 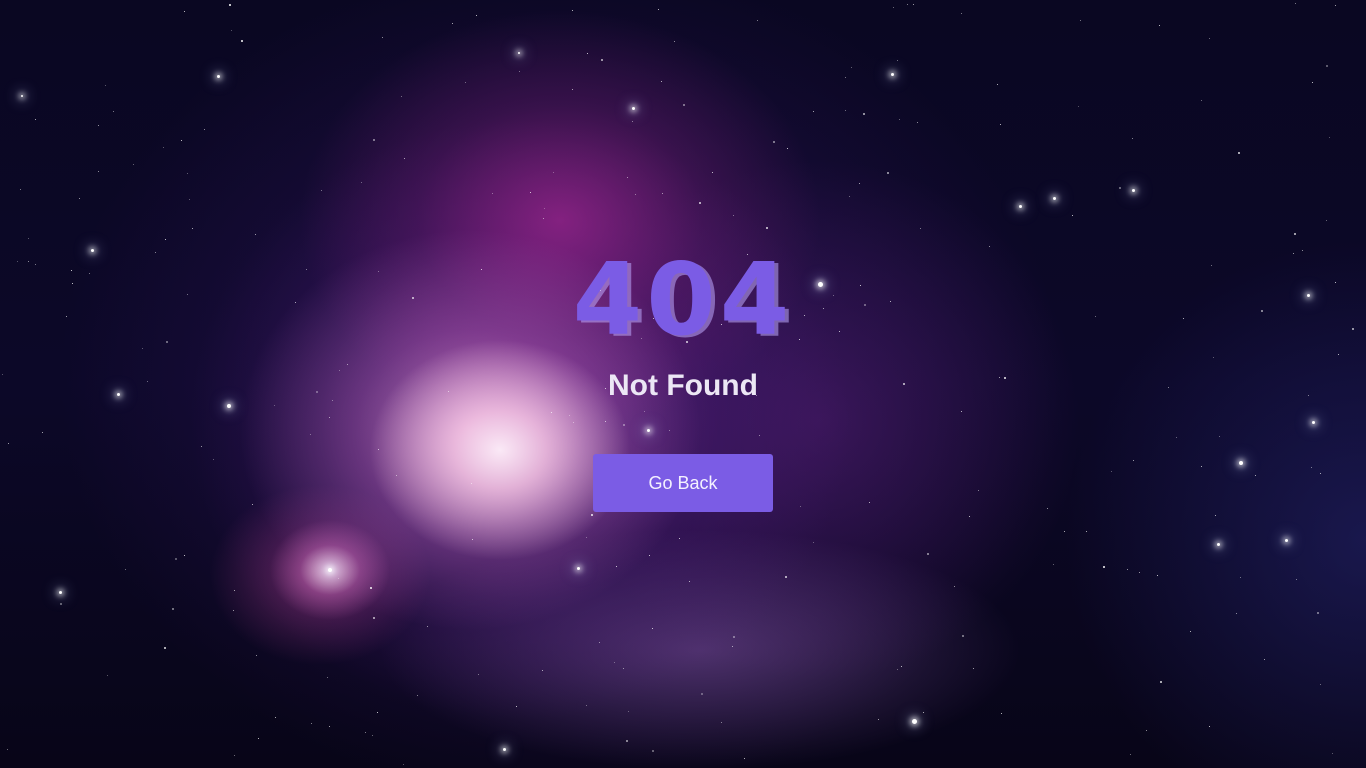 What do you see at coordinates (683, 299) in the screenshot?
I see `error-code: 404` at bounding box center [683, 299].